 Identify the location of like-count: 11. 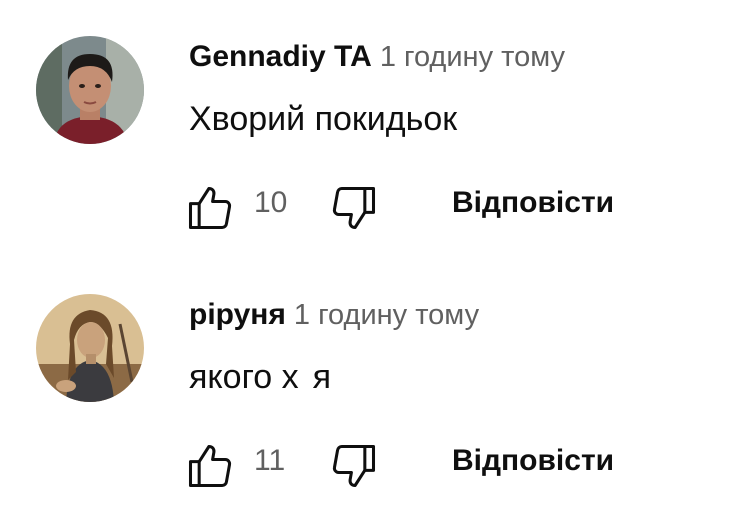
(270, 460).